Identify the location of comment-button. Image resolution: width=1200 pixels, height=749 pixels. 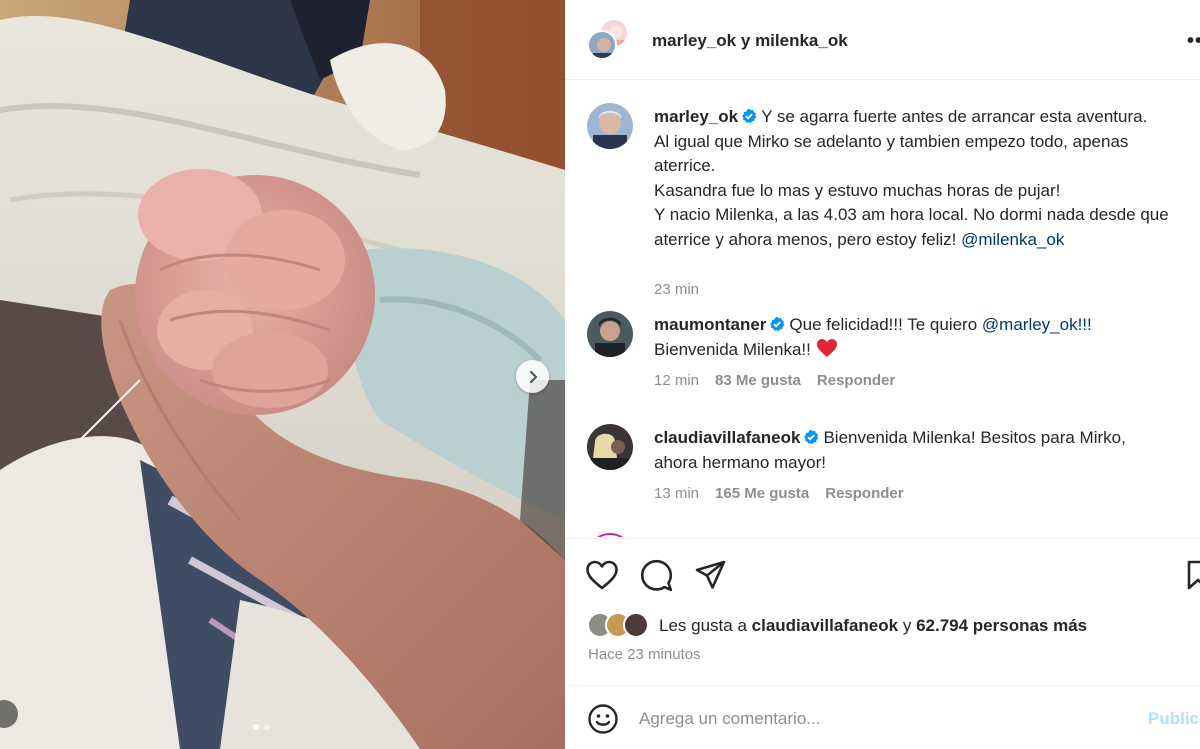
(656, 575).